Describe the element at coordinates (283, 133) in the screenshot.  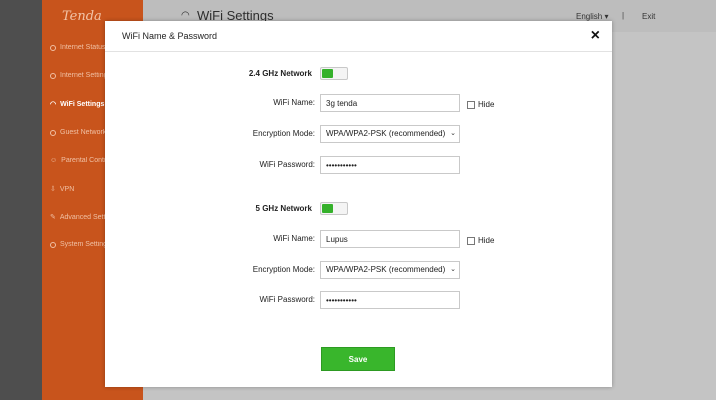
I see `encryption-24-label: Encryption Mode:` at that location.